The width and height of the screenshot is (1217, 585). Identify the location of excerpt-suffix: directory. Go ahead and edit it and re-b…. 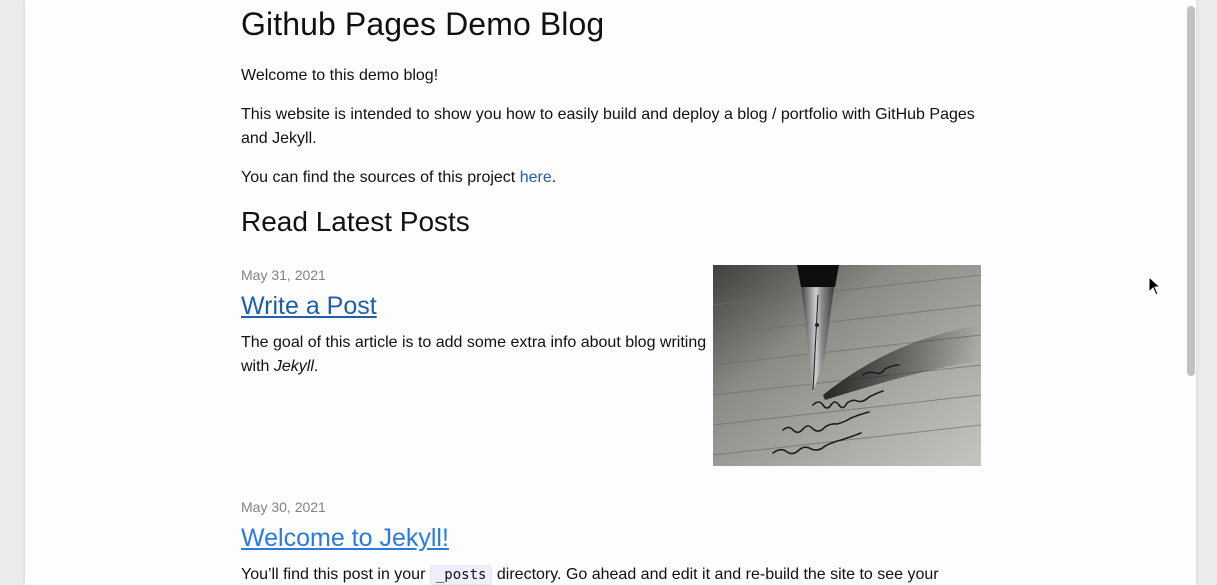
(715, 574).